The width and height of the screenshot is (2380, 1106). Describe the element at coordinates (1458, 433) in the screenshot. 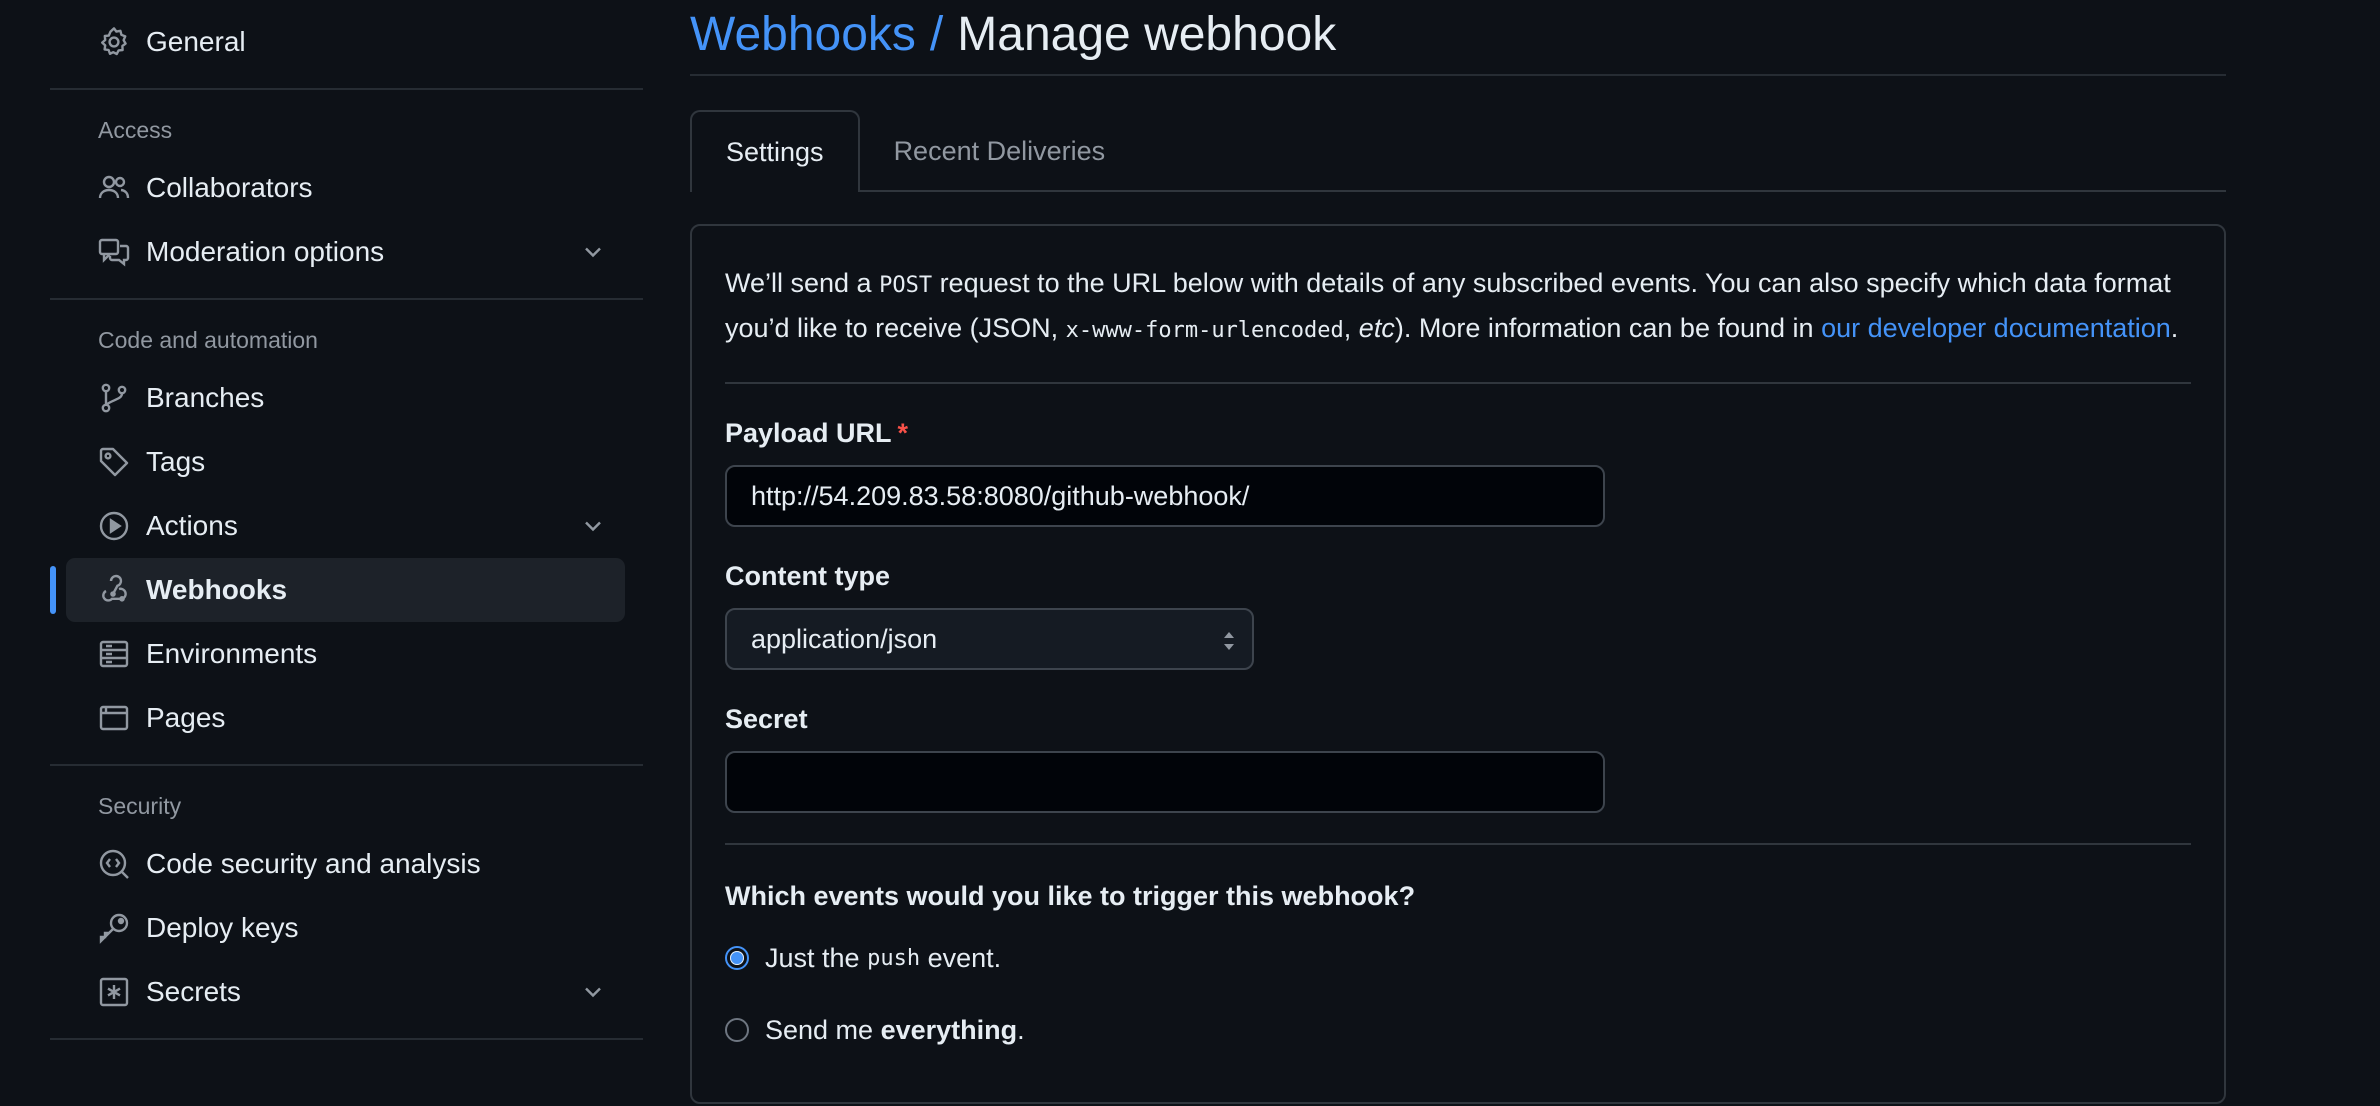

I see `payload-url-label: Payload URL *` at that location.